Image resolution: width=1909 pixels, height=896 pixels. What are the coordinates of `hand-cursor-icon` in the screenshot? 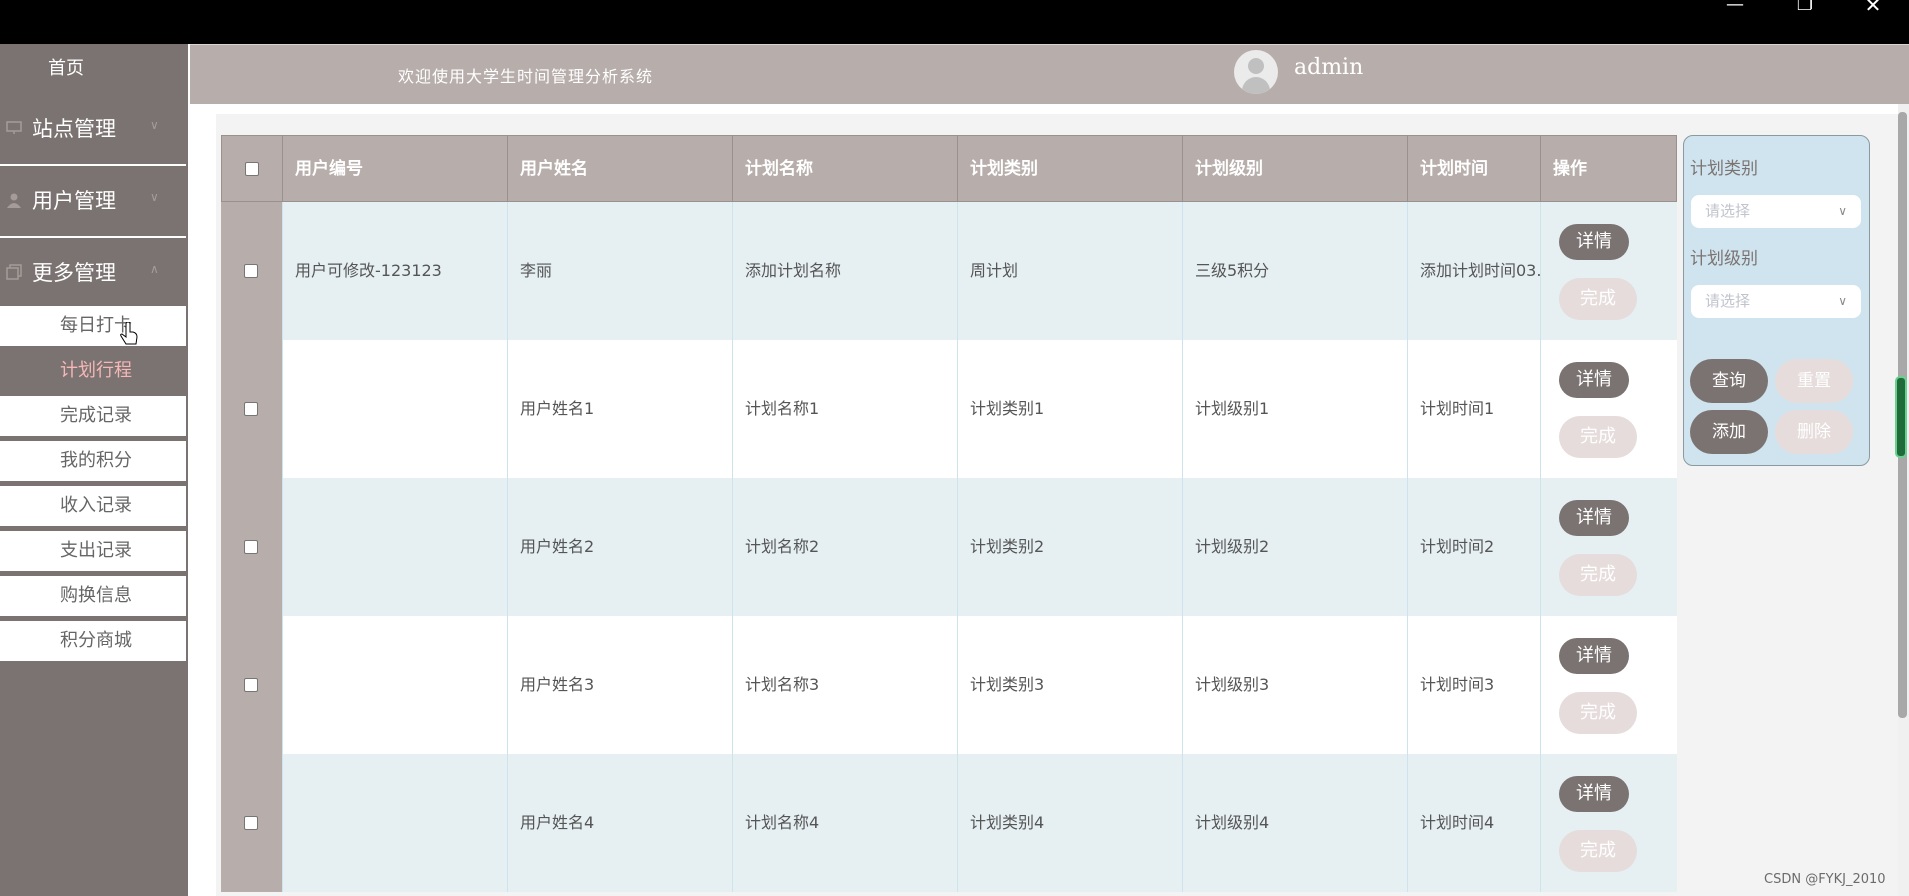 It's located at (129, 333).